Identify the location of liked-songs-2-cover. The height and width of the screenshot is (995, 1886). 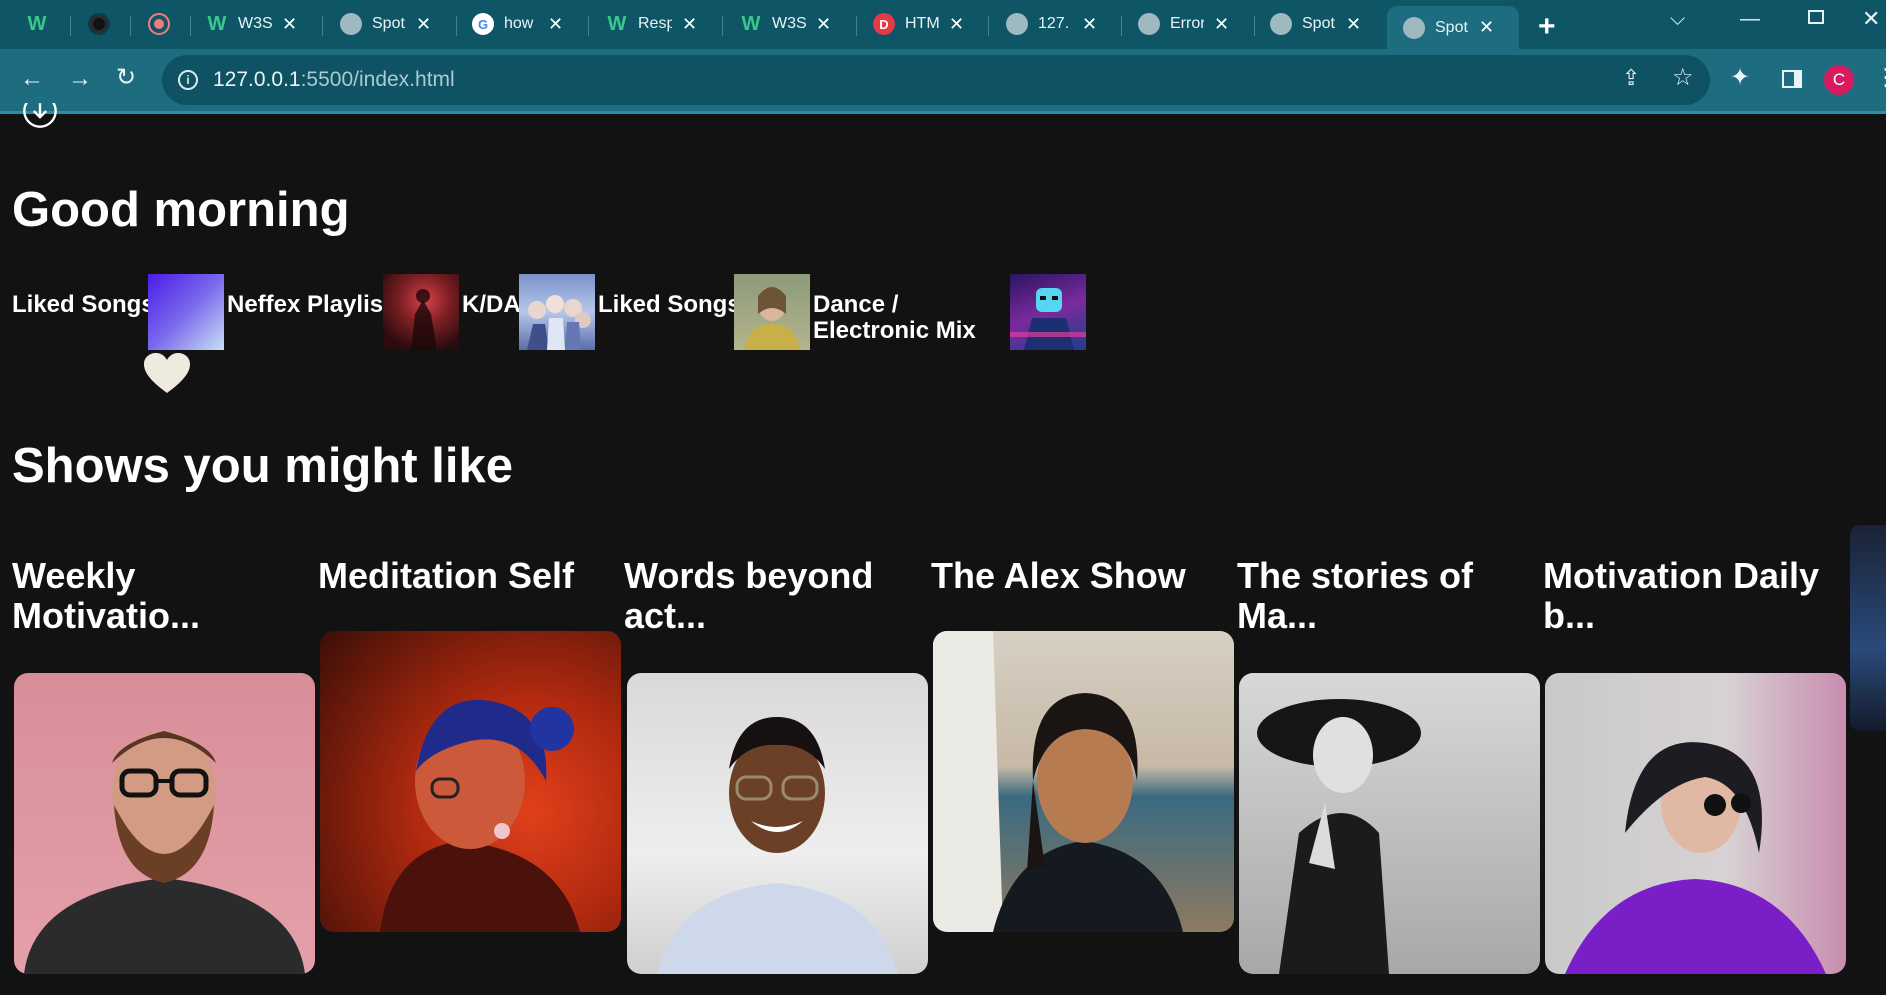
(772, 312).